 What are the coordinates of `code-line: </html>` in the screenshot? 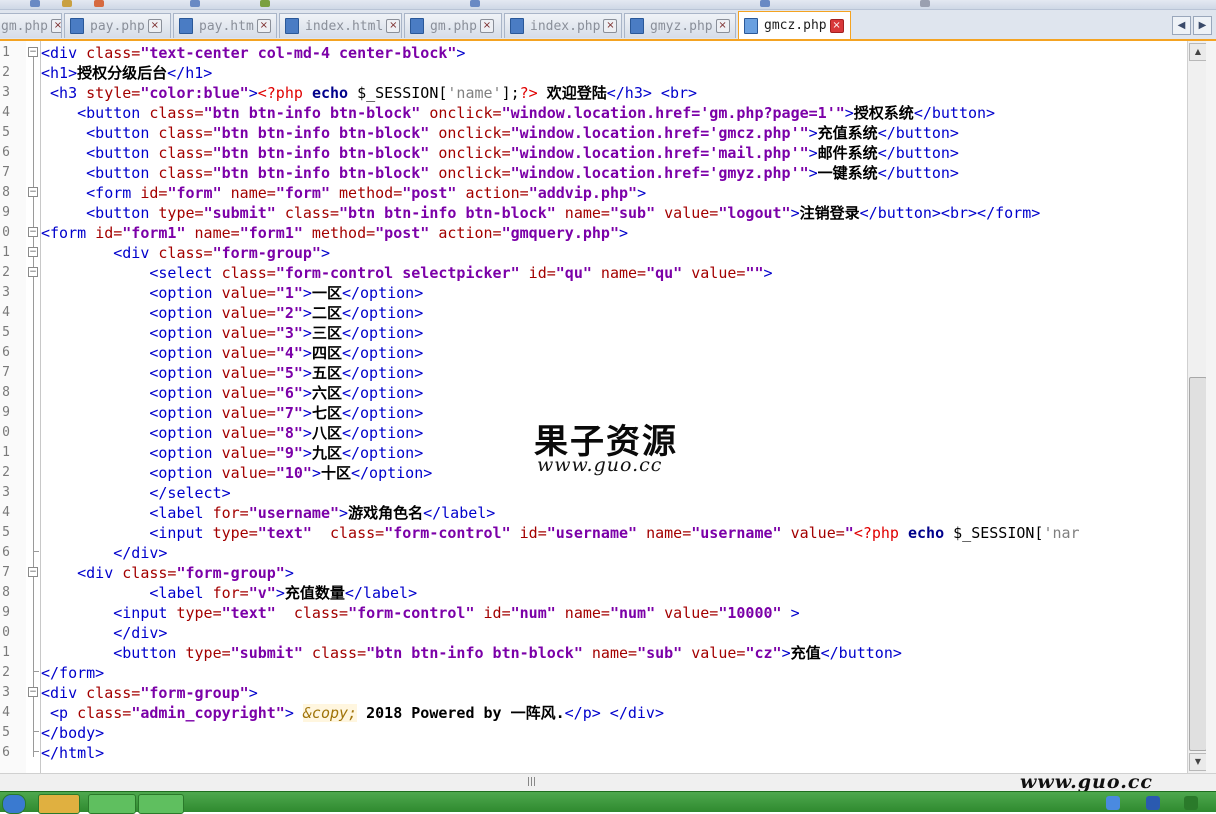 It's located at (72, 753).